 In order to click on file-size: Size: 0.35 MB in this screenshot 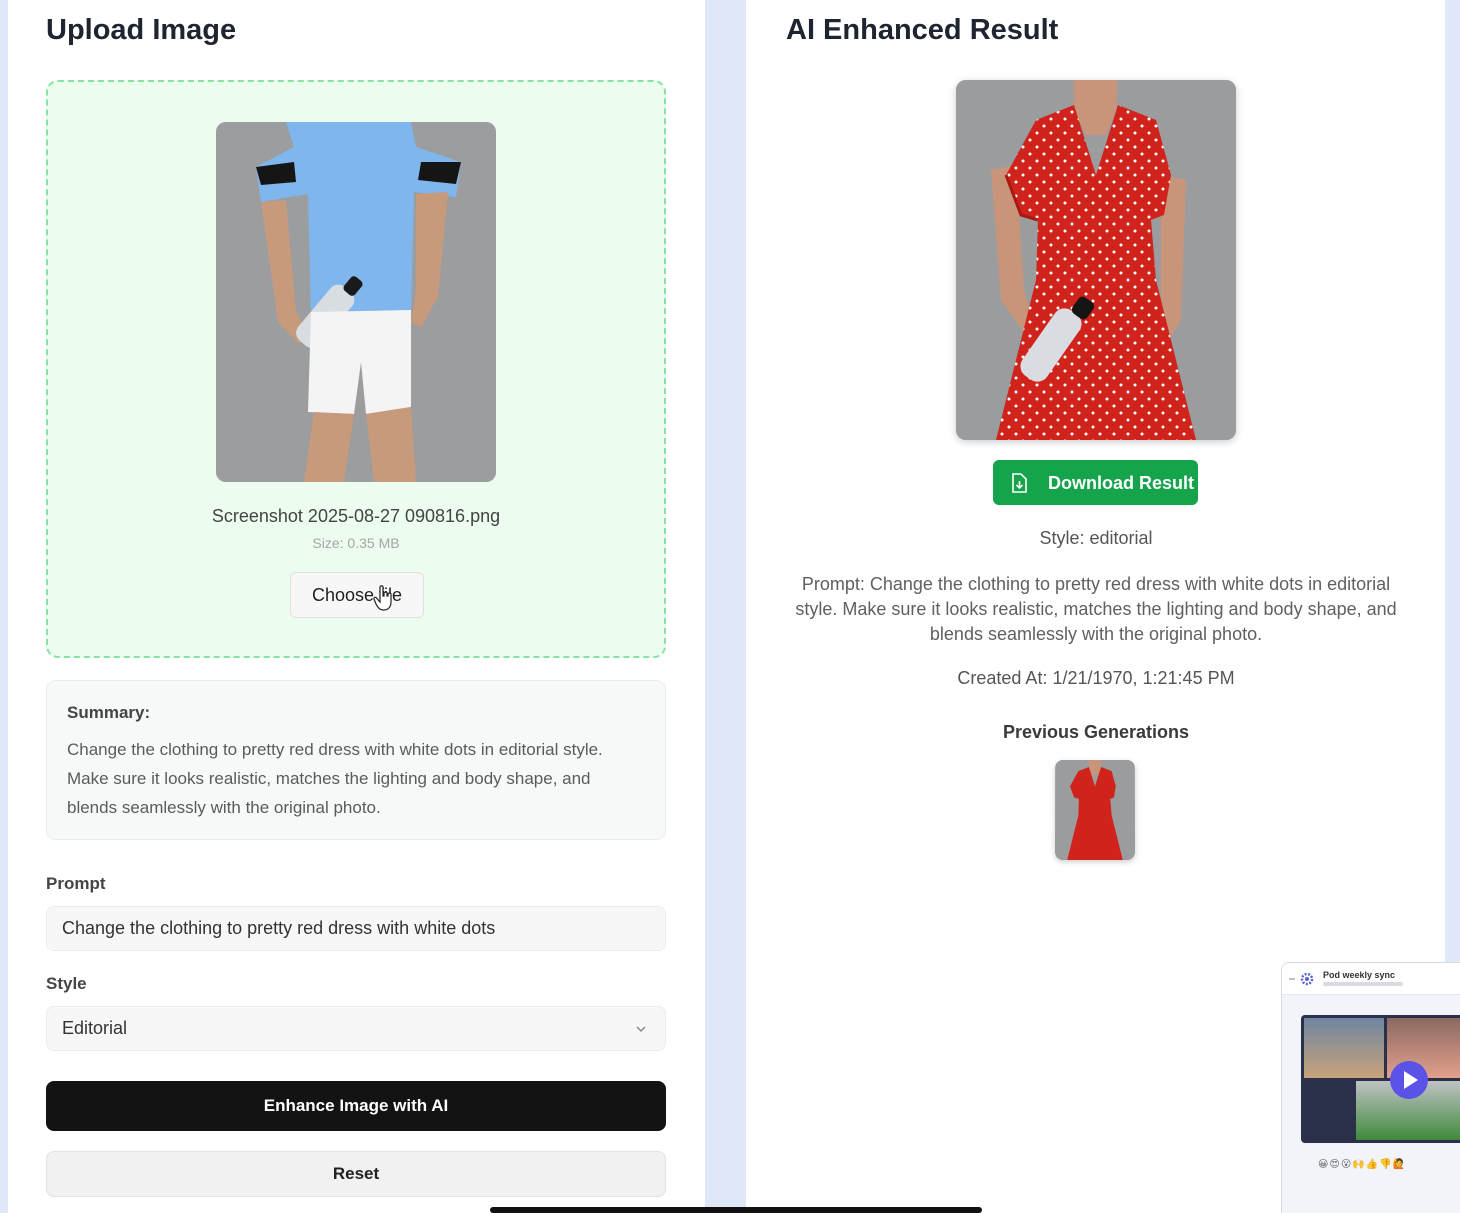, I will do `click(356, 543)`.